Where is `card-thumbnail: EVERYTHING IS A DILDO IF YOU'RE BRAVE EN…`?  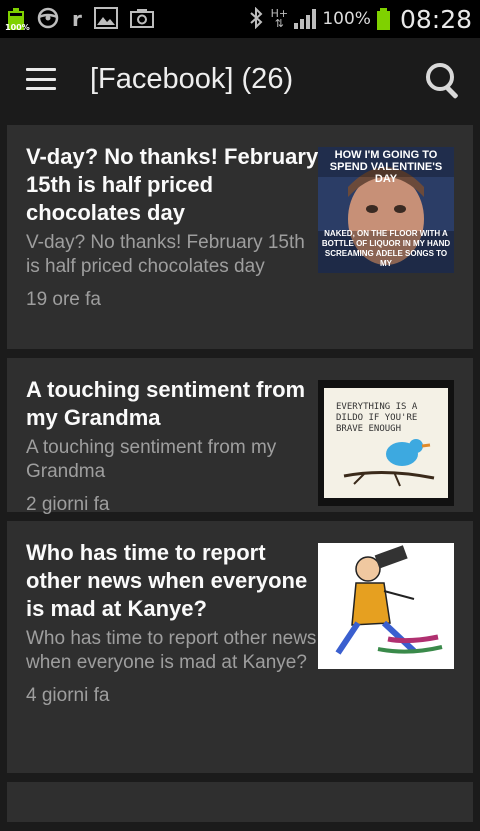
card-thumbnail: EVERYTHING IS A DILDO IF YOU'RE BRAVE EN… is located at coordinates (386, 443).